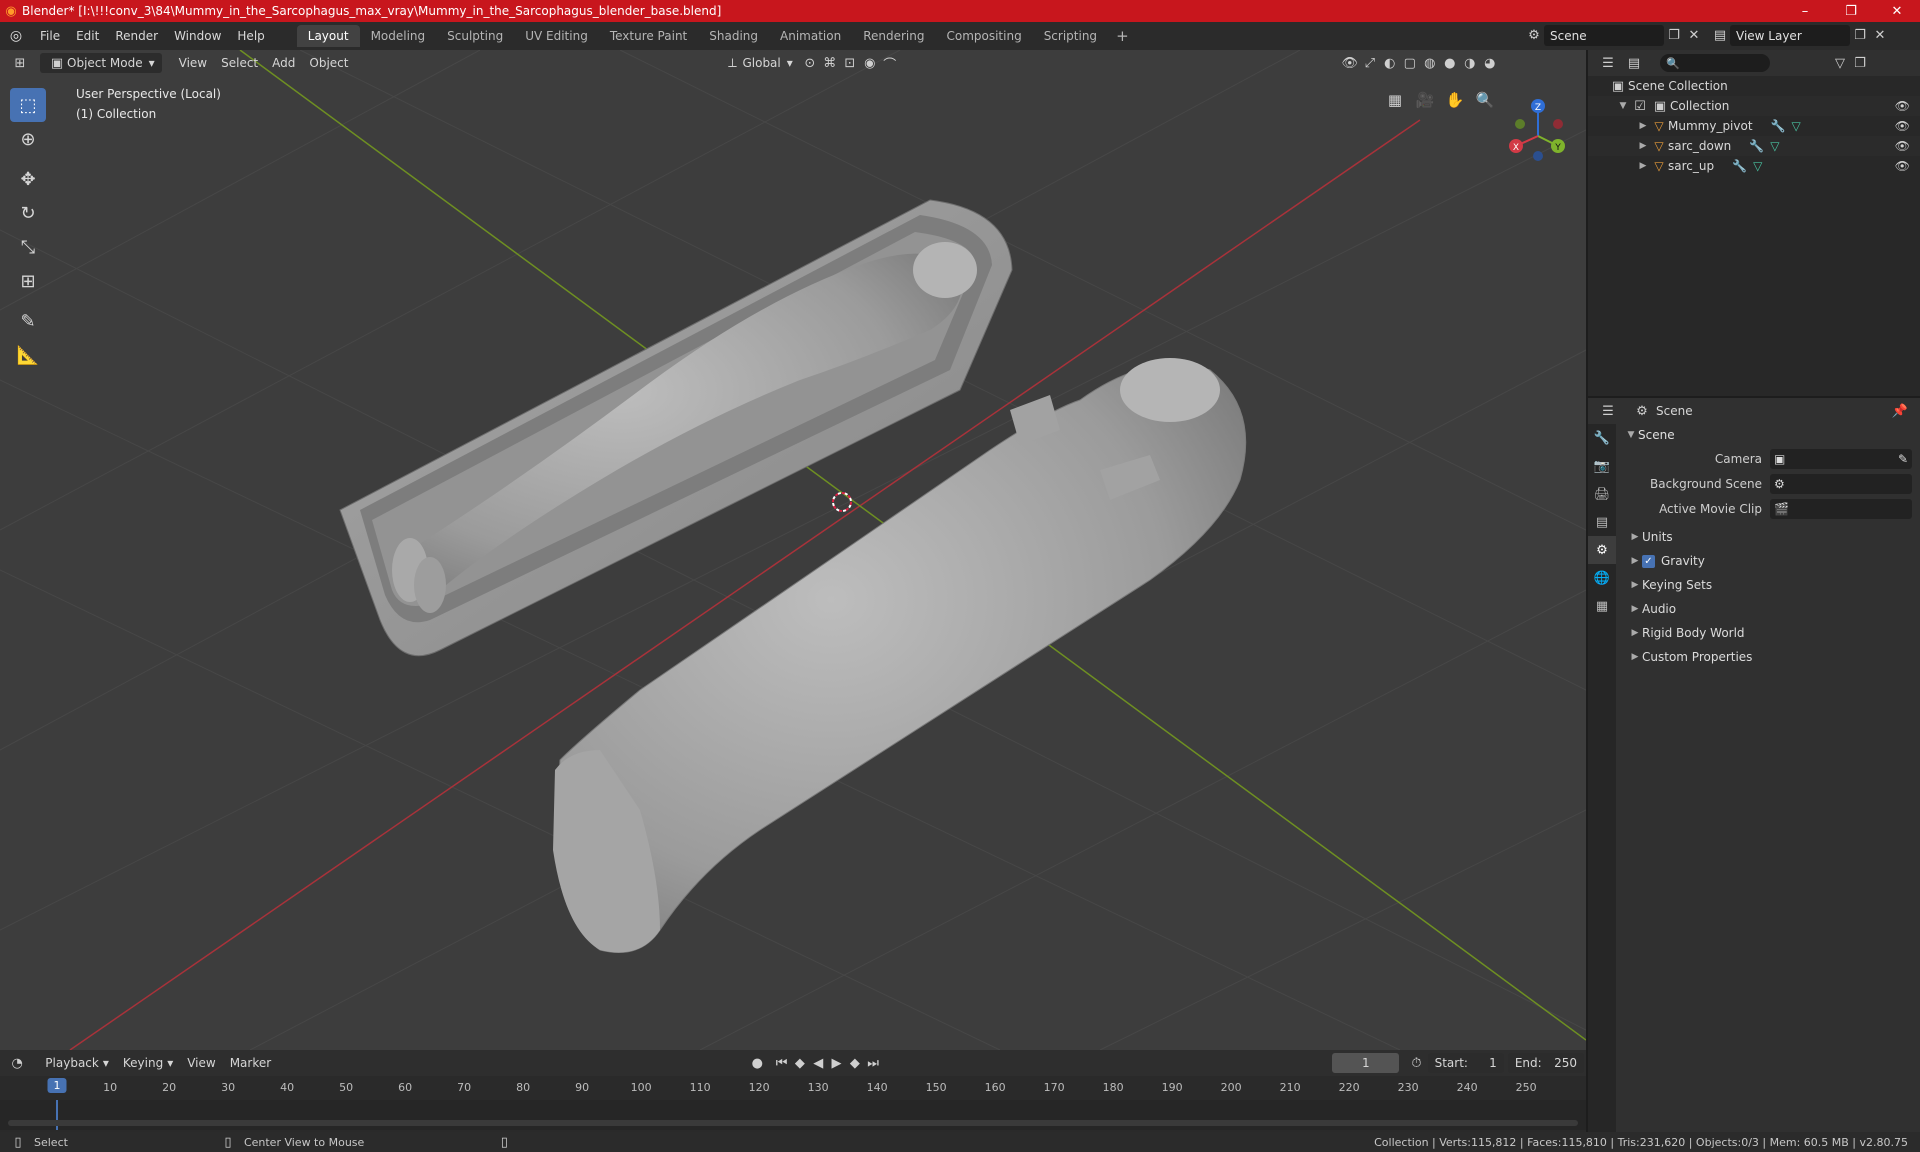 Image resolution: width=1920 pixels, height=1152 pixels. I want to click on menu-playback: Playback ▾, so click(77, 1063).